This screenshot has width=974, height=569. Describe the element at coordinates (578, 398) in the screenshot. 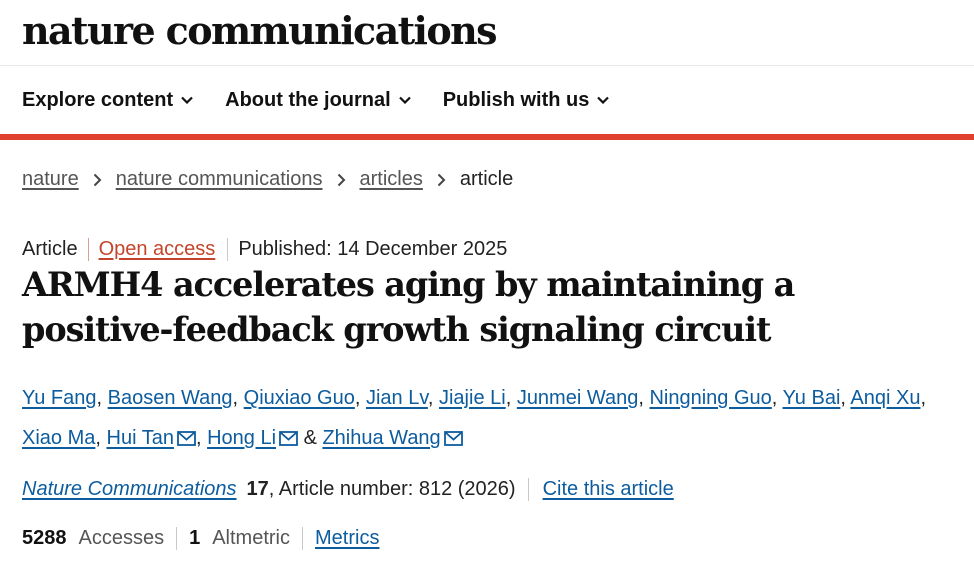

I see `author-link: Junmei Wang` at that location.